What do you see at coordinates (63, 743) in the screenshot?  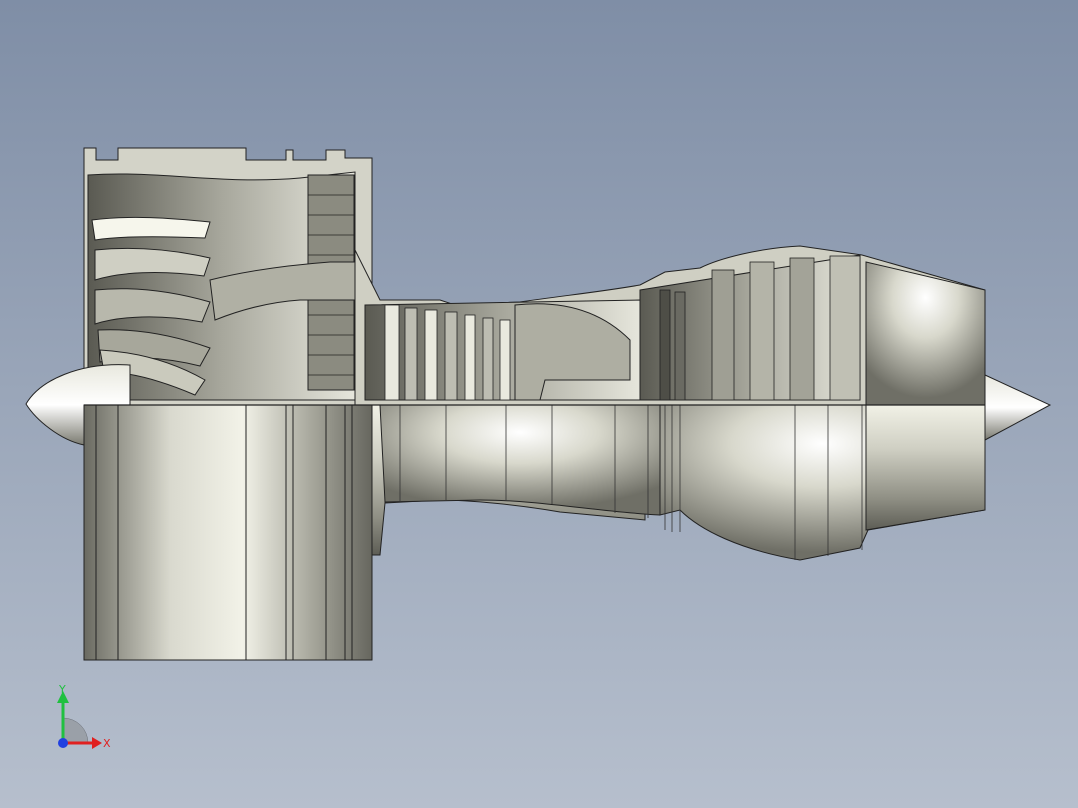 I see `z-axis-dot` at bounding box center [63, 743].